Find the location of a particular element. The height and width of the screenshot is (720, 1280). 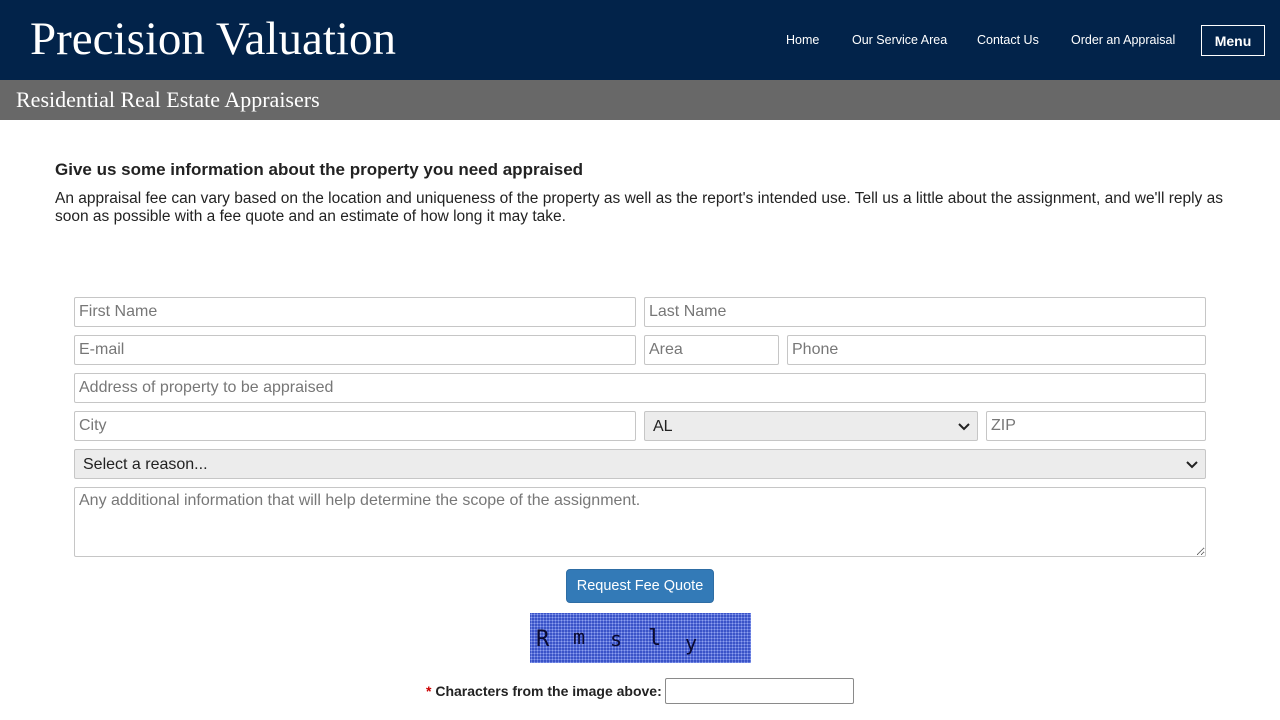

state-select: AL is located at coordinates (811, 426).